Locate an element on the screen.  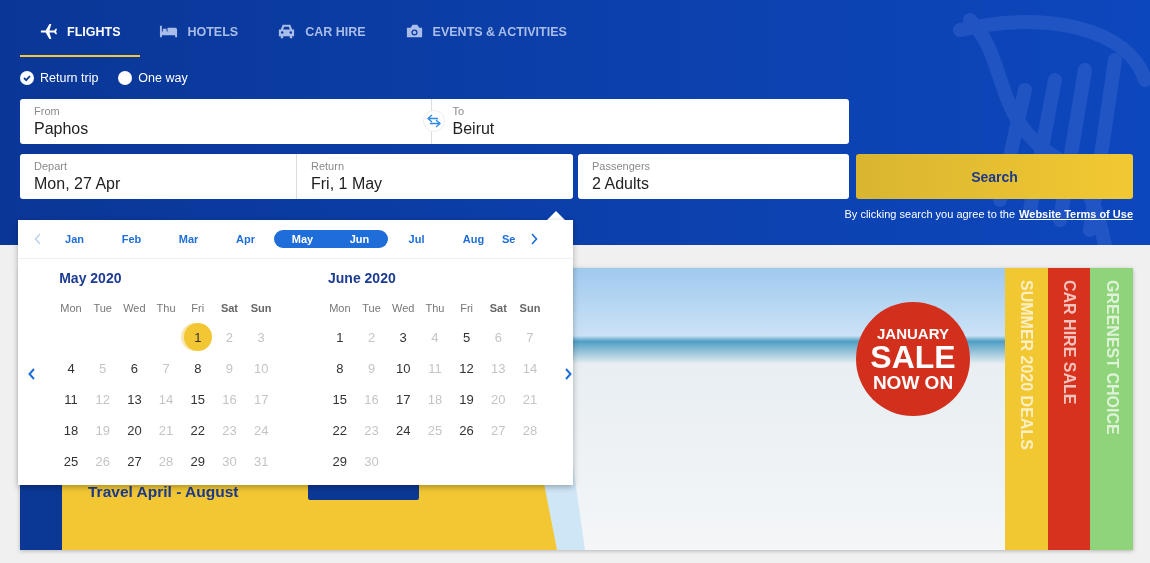
month-tab: Feb is located at coordinates (131, 239).